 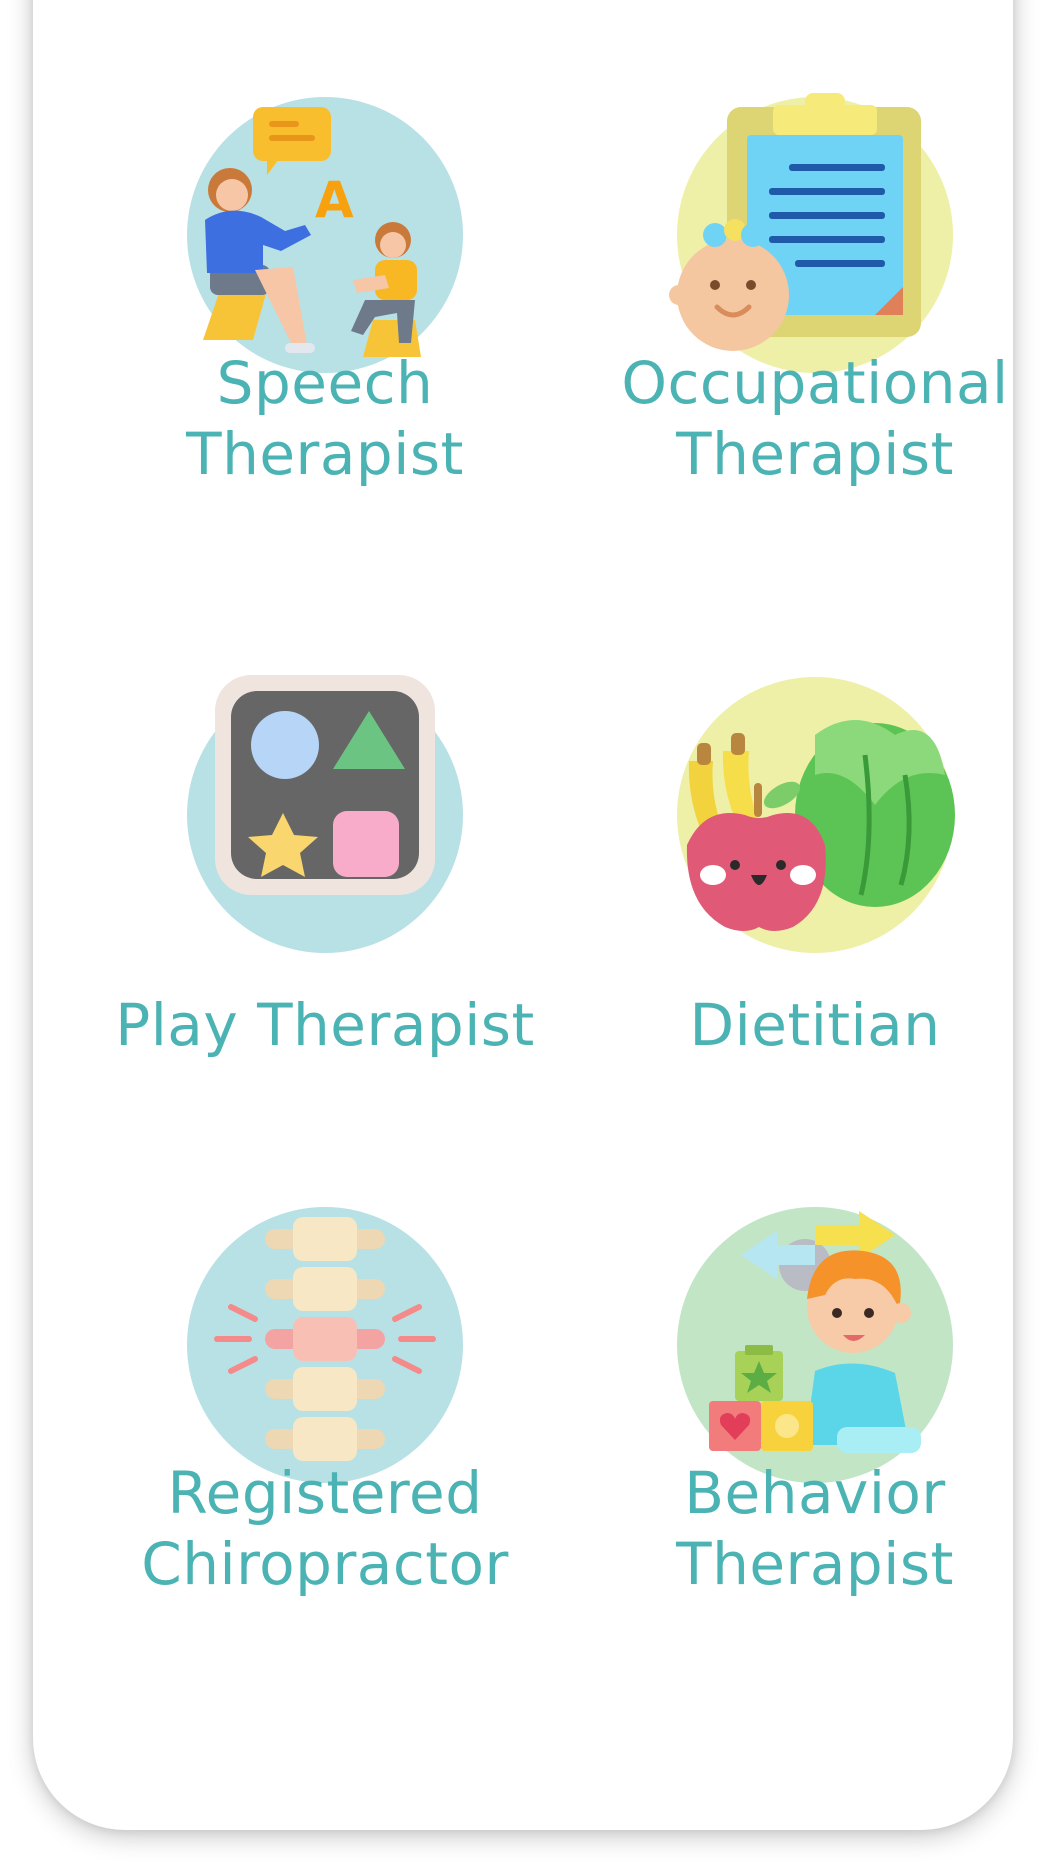 What do you see at coordinates (325, 1345) in the screenshot?
I see `chiropractor-icon` at bounding box center [325, 1345].